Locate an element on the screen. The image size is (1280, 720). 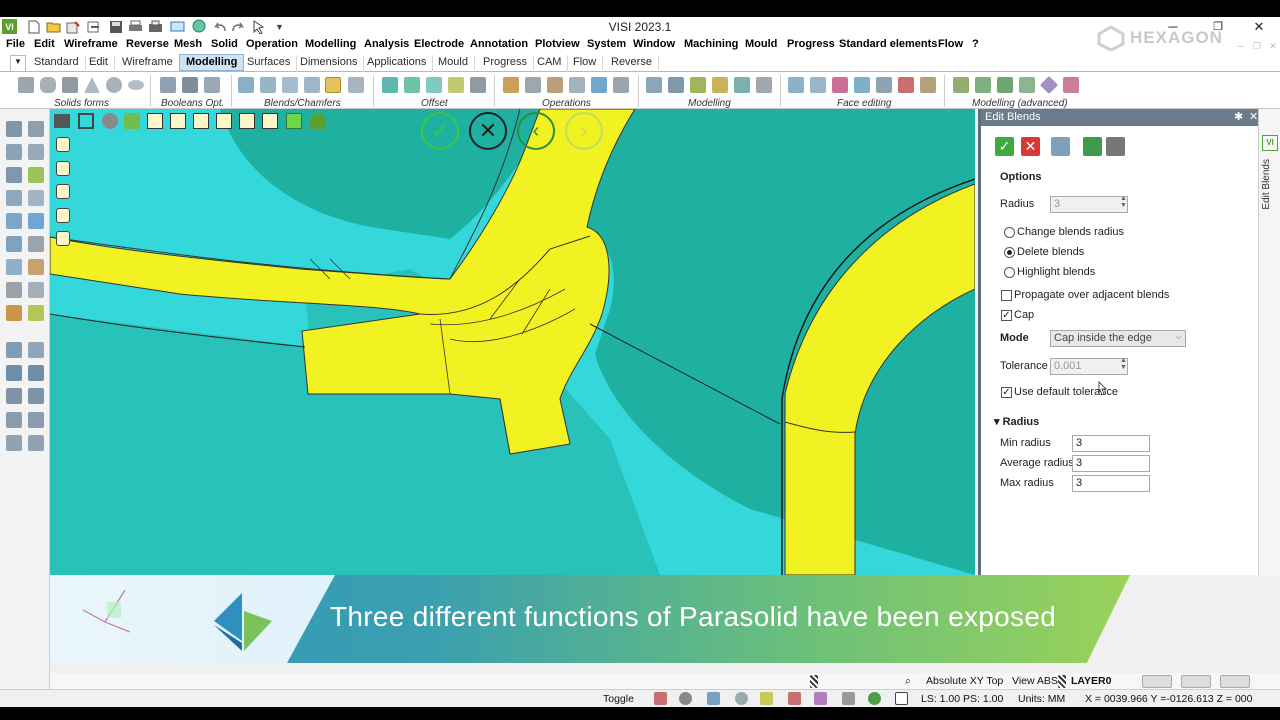
zoom-status-icon is located at coordinates (685, 698).